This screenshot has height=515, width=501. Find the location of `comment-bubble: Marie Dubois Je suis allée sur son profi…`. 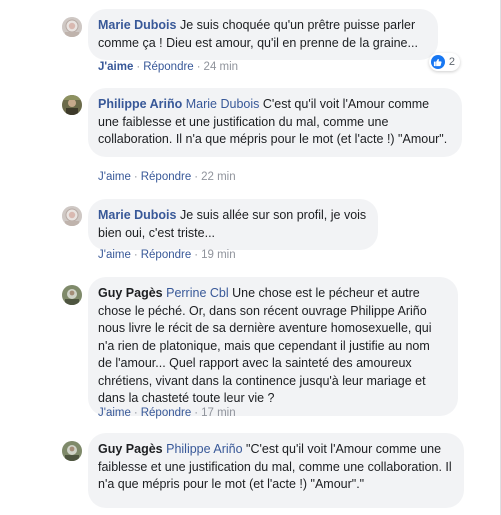

comment-bubble: Marie Dubois Je suis allée sur son profi… is located at coordinates (233, 224).